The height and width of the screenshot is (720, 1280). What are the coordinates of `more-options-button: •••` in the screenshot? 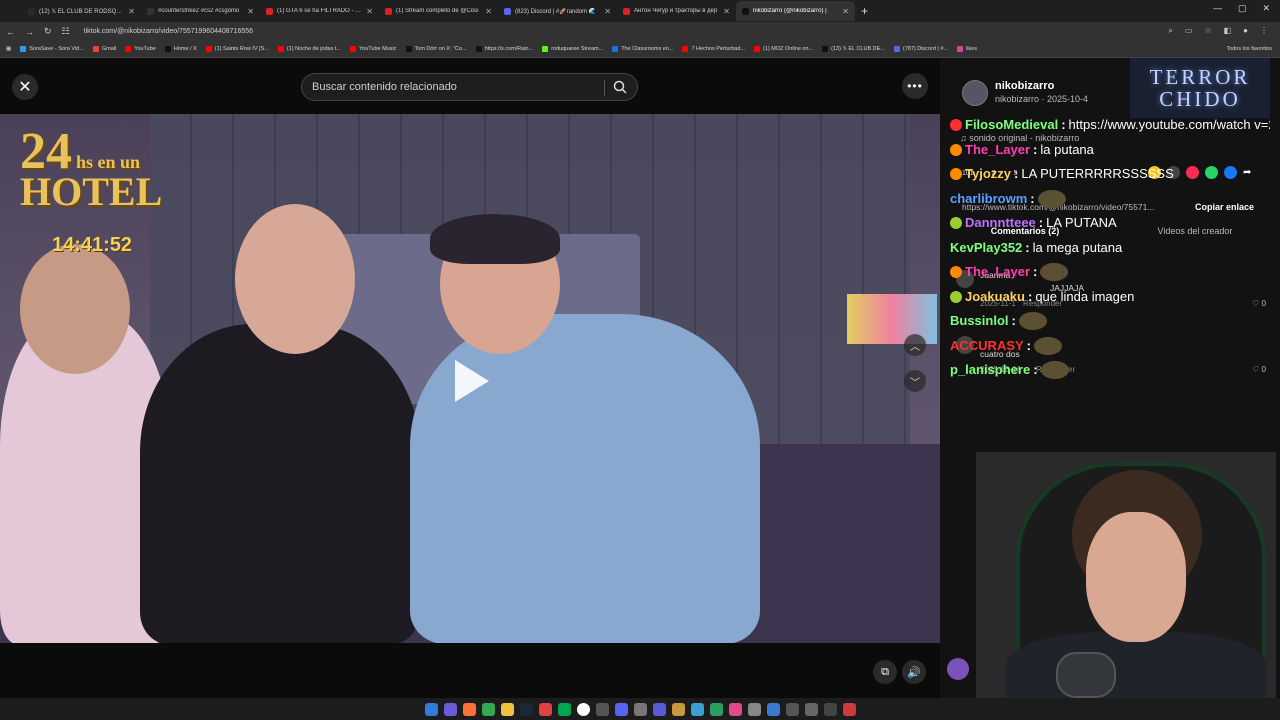 It's located at (915, 86).